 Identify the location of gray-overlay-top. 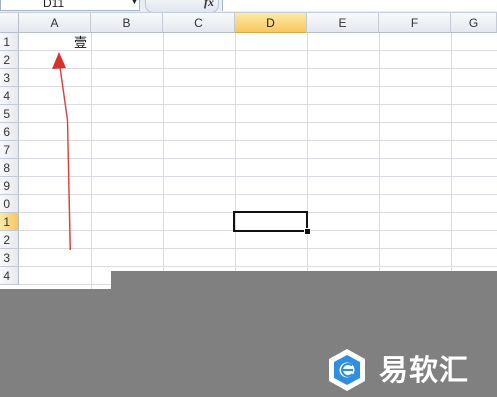
(304, 280).